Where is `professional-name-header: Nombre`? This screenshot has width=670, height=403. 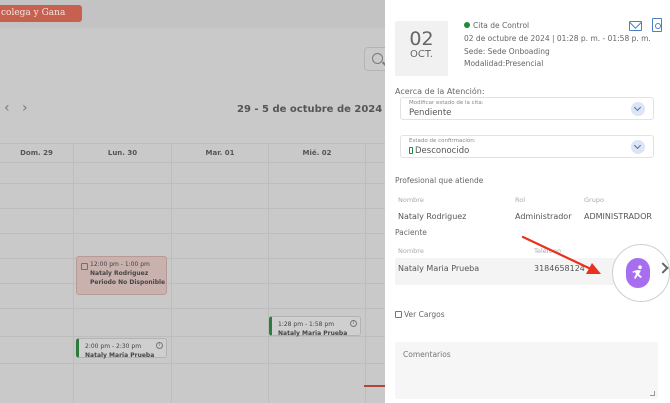 professional-name-header: Nombre is located at coordinates (411, 200).